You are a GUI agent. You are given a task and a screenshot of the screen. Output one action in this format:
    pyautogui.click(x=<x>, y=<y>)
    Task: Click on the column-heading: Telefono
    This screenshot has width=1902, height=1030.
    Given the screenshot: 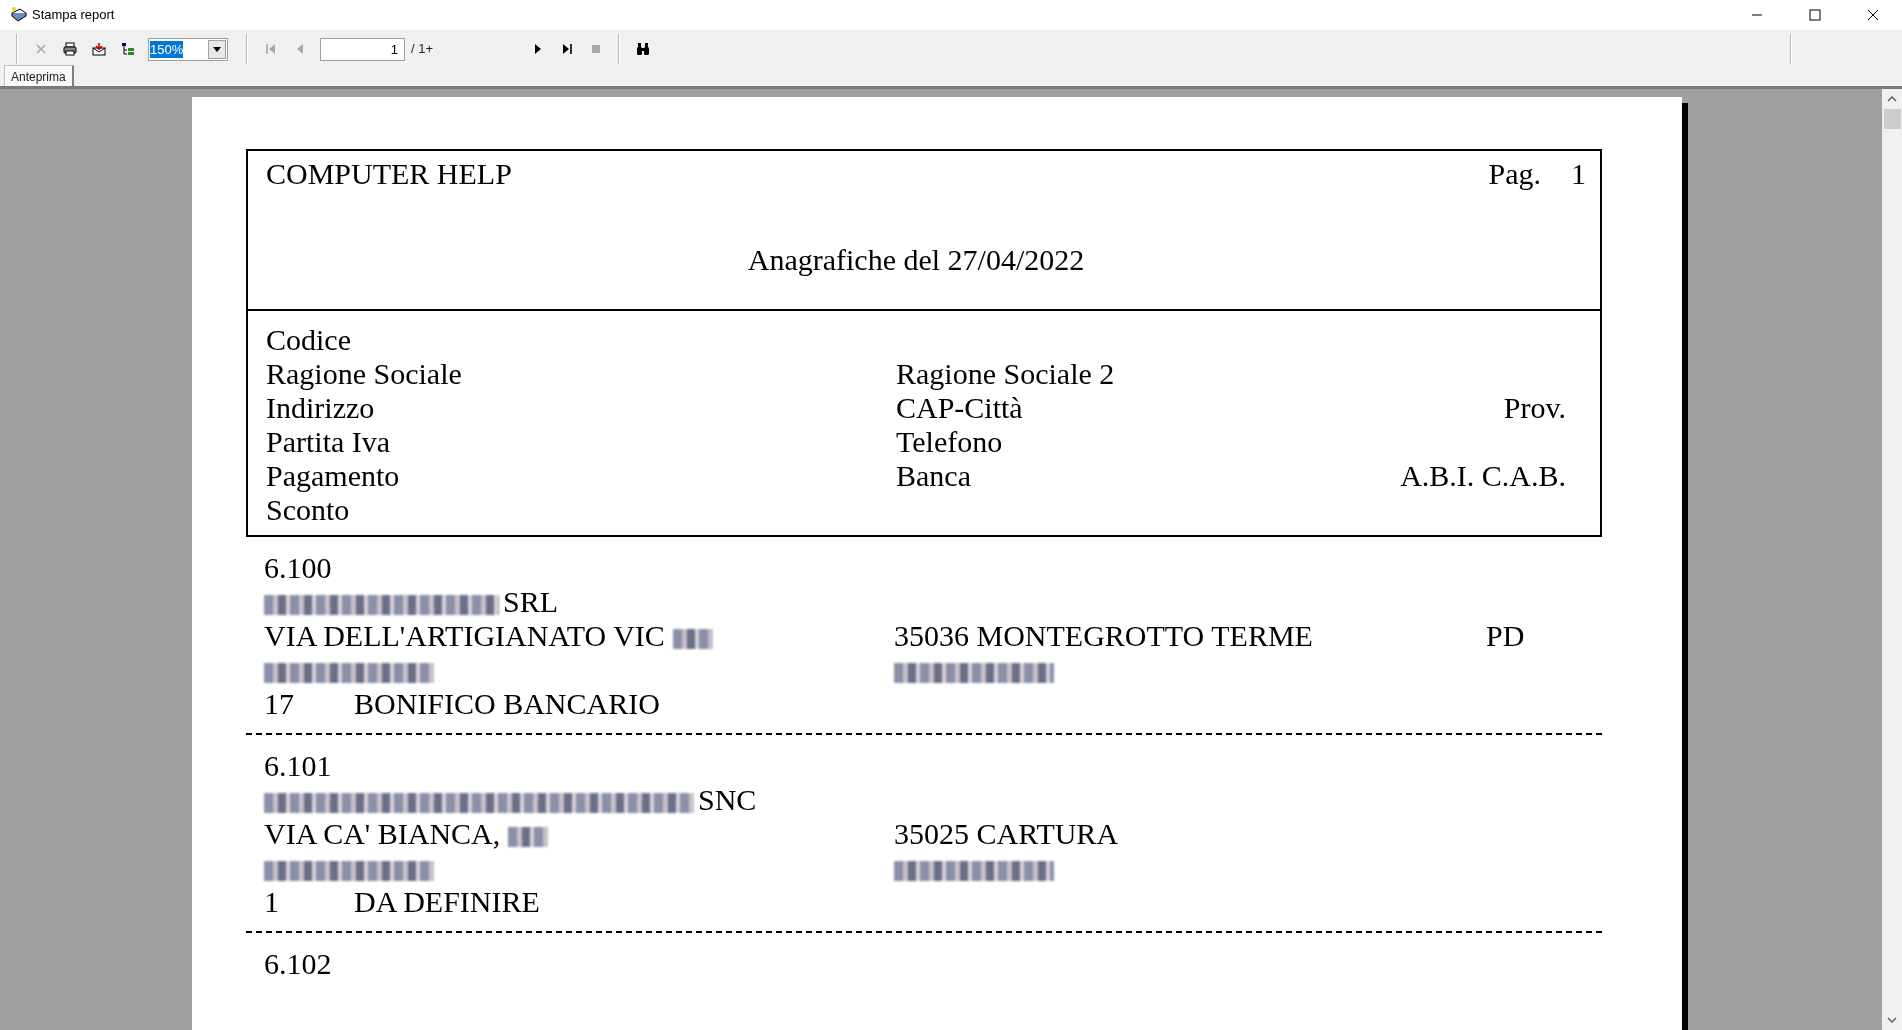 What is the action you would take?
    pyautogui.click(x=949, y=441)
    